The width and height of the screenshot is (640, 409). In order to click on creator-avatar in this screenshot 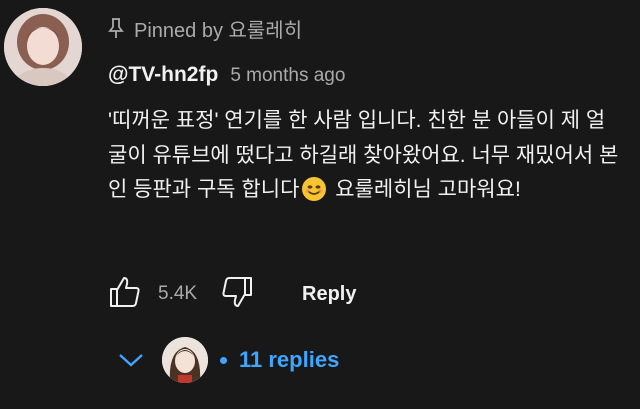, I will do `click(185, 360)`.